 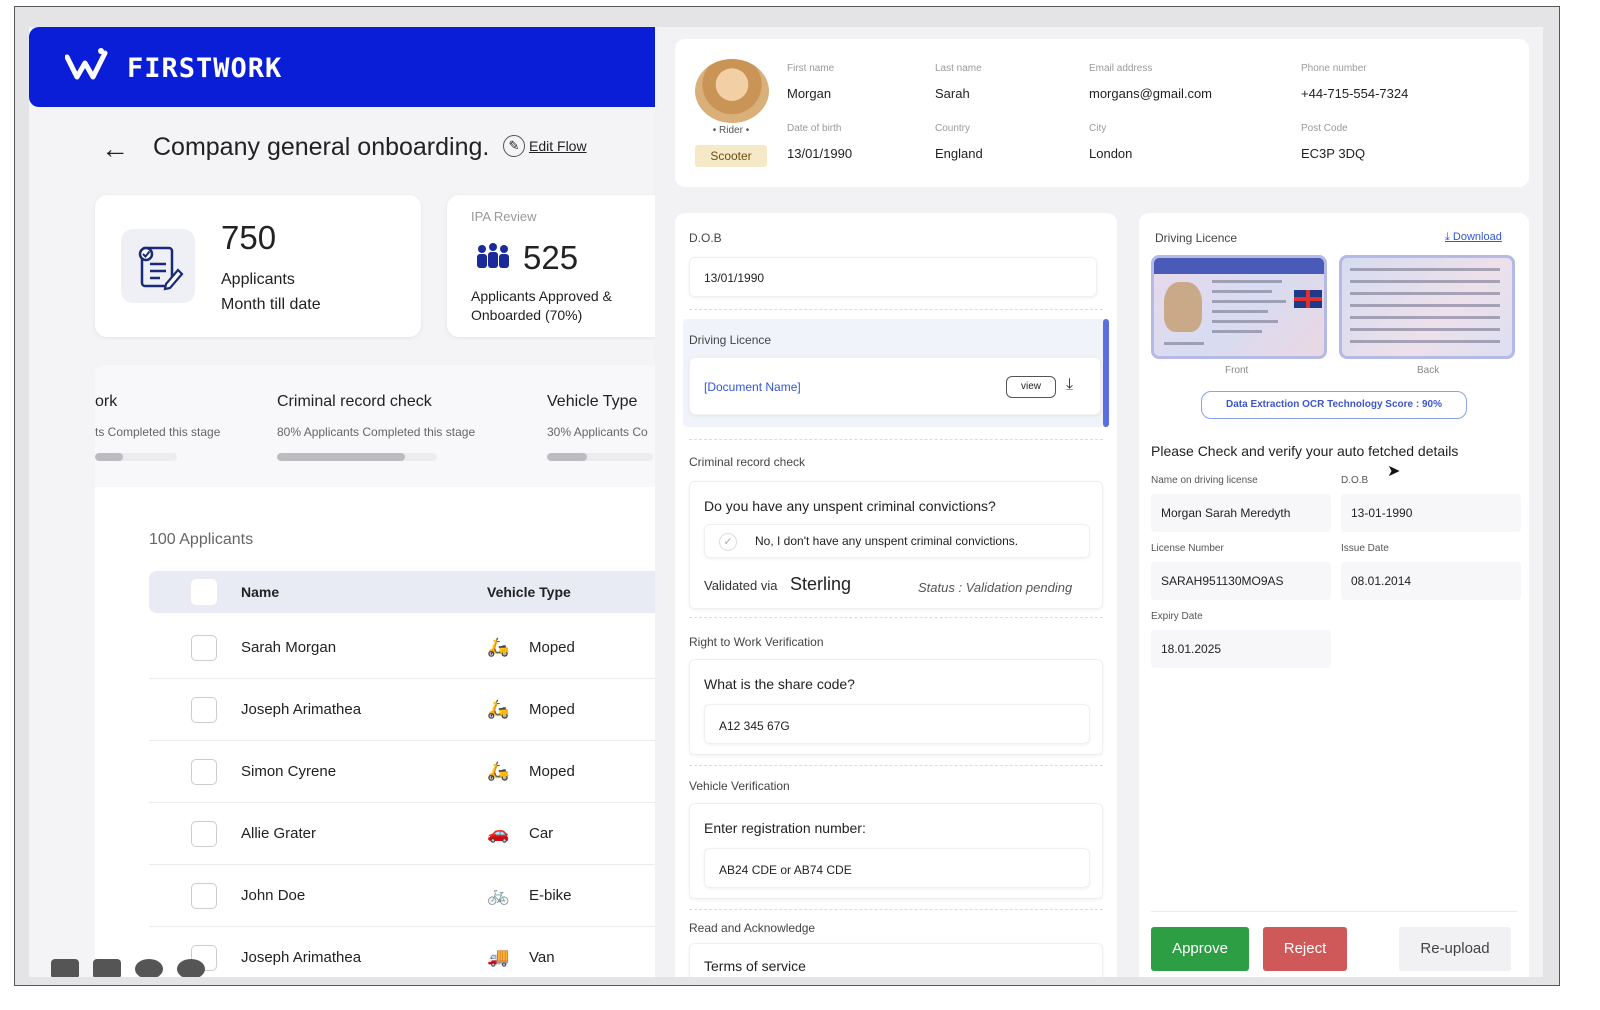 What do you see at coordinates (952, 93) in the screenshot?
I see `field-value: Sarah` at bounding box center [952, 93].